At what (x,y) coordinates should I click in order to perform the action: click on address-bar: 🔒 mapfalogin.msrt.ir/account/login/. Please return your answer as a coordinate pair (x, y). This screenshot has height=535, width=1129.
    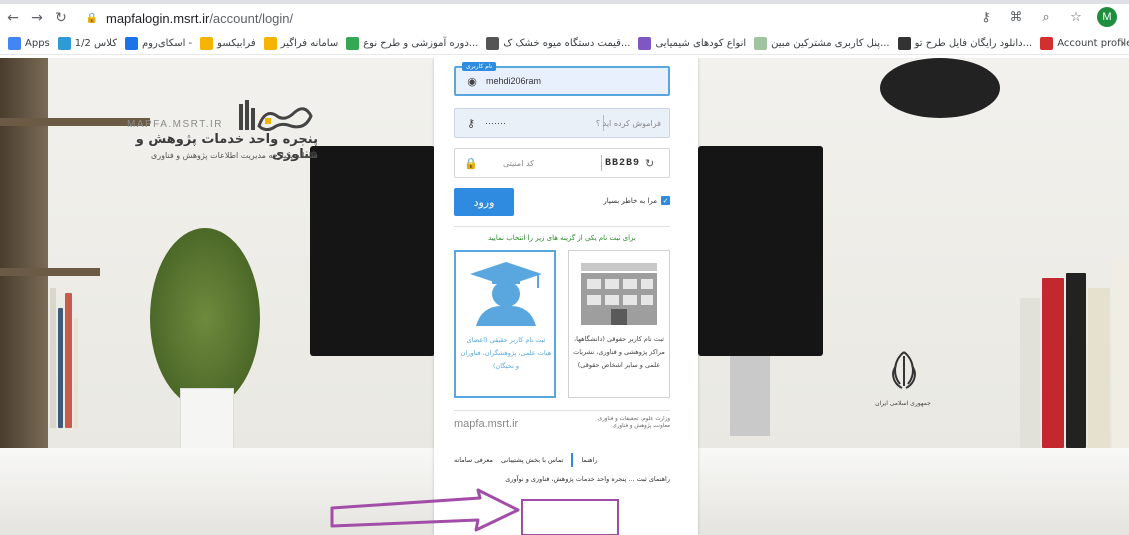
    Looking at the image, I should click on (581, 18).